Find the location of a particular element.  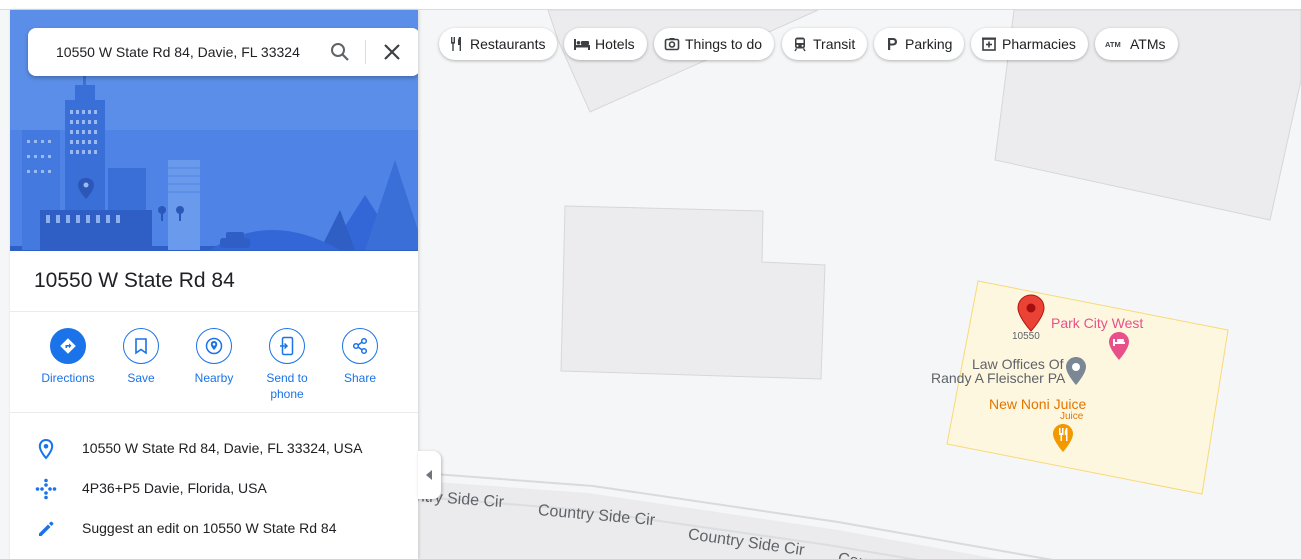

restaurant-icon is located at coordinates (457, 44).